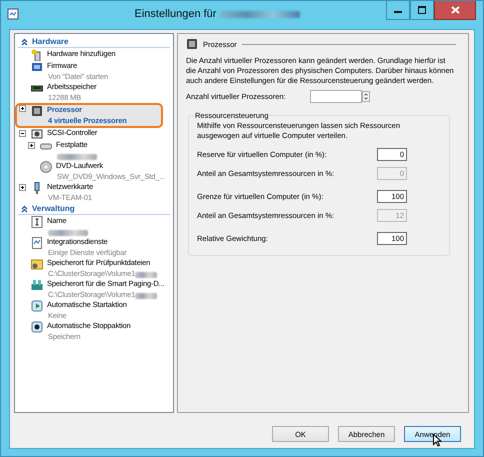 Image resolution: width=484 pixels, height=457 pixels. What do you see at coordinates (37, 134) in the screenshot?
I see `controller-icon` at bounding box center [37, 134].